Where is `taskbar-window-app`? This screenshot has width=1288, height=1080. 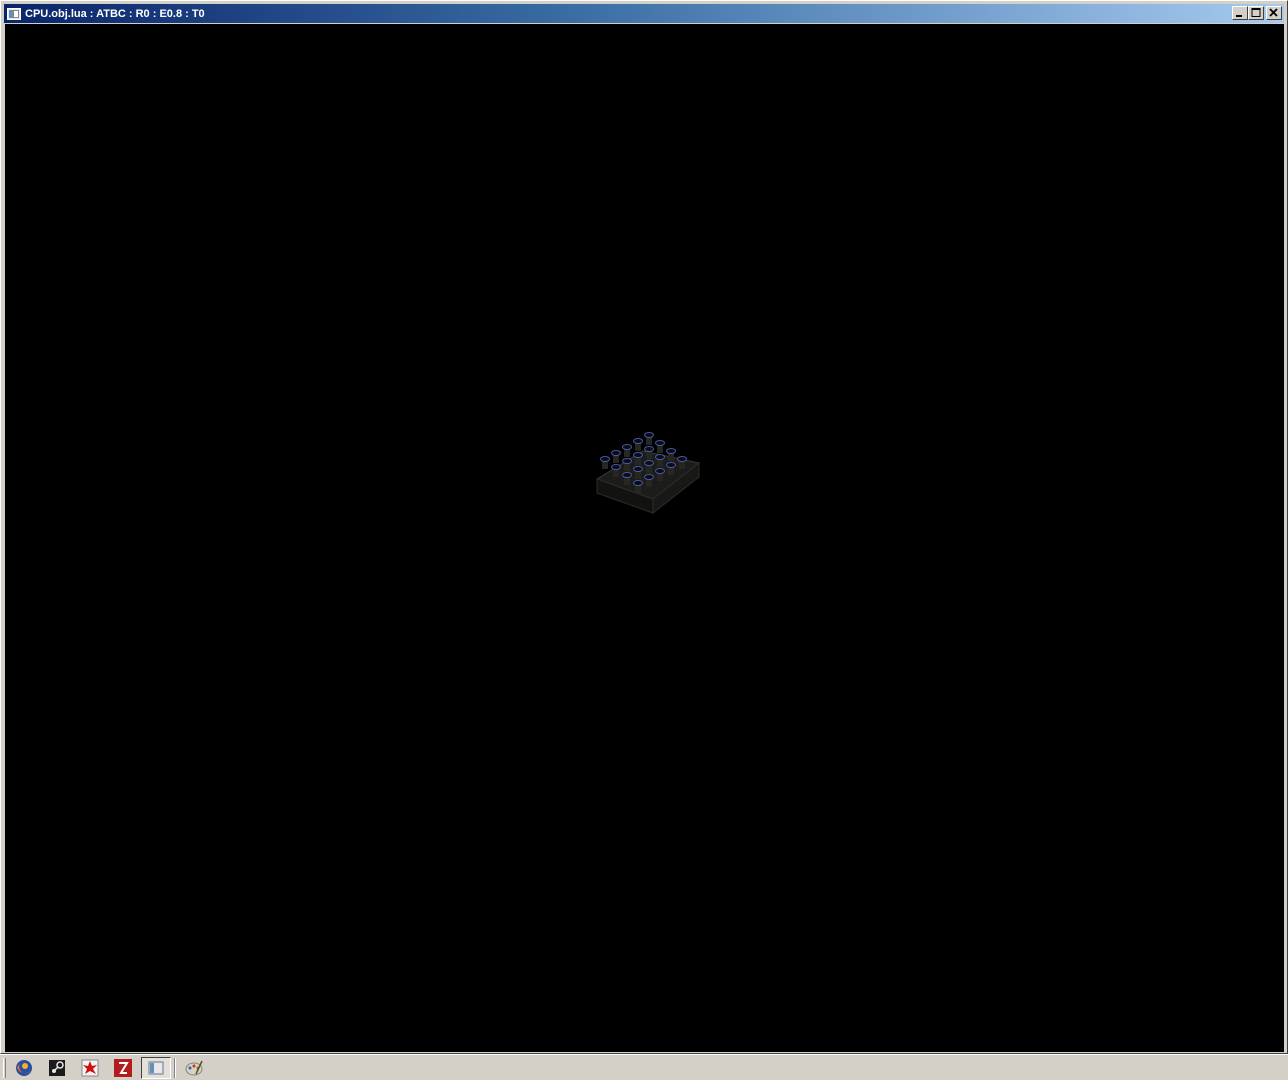 taskbar-window-app is located at coordinates (156, 1067).